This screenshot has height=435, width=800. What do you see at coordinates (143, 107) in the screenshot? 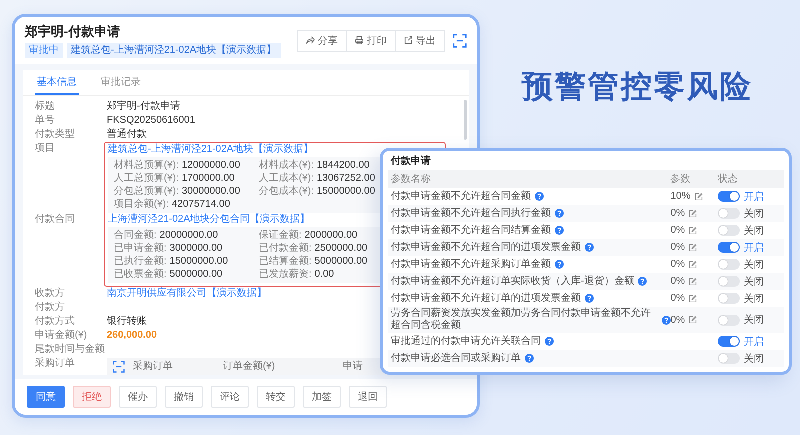
I see `field-value: 郑宇明-付款申请` at bounding box center [143, 107].